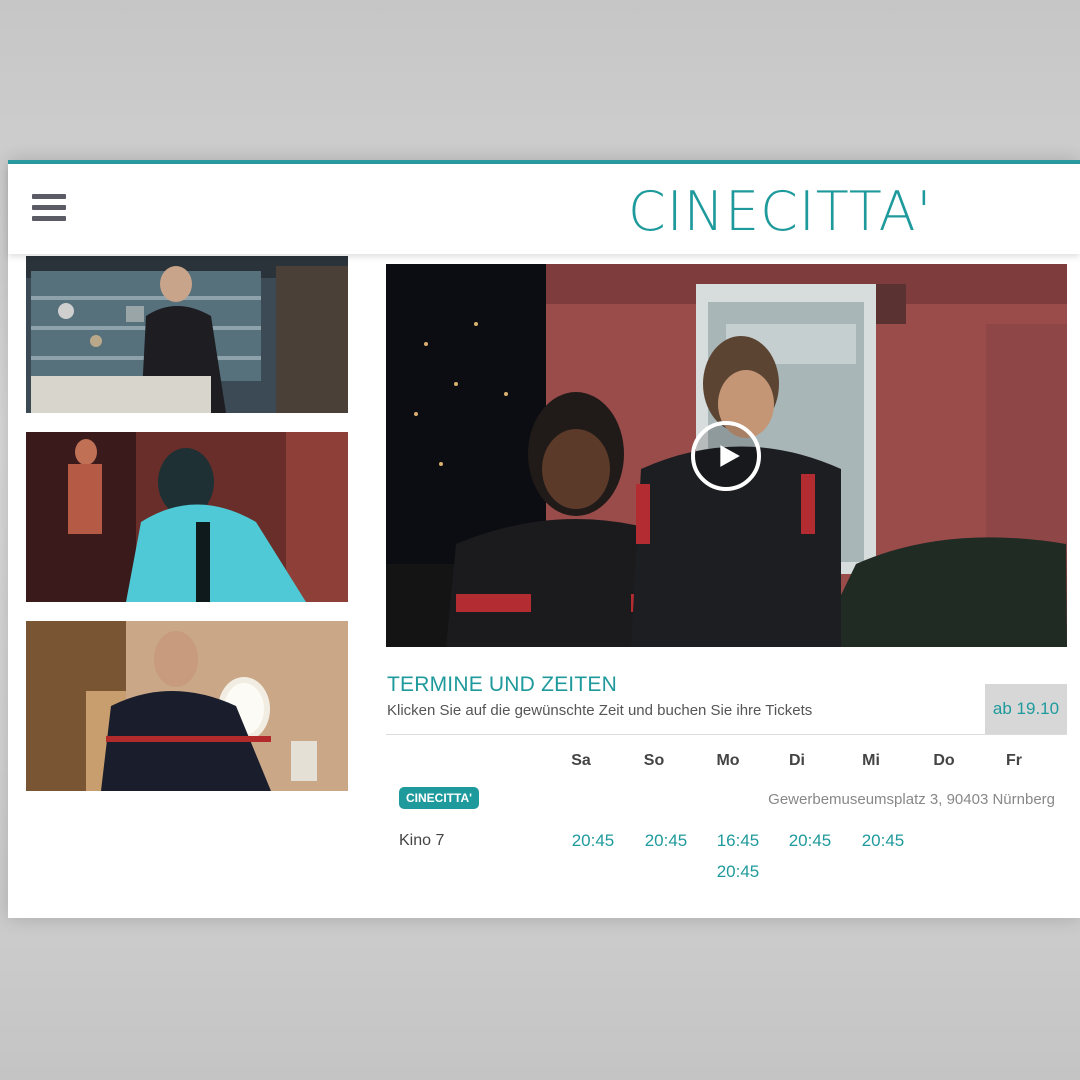 The image size is (1080, 1080). What do you see at coordinates (810, 841) in the screenshot?
I see `showtime-di-1: 20:45` at bounding box center [810, 841].